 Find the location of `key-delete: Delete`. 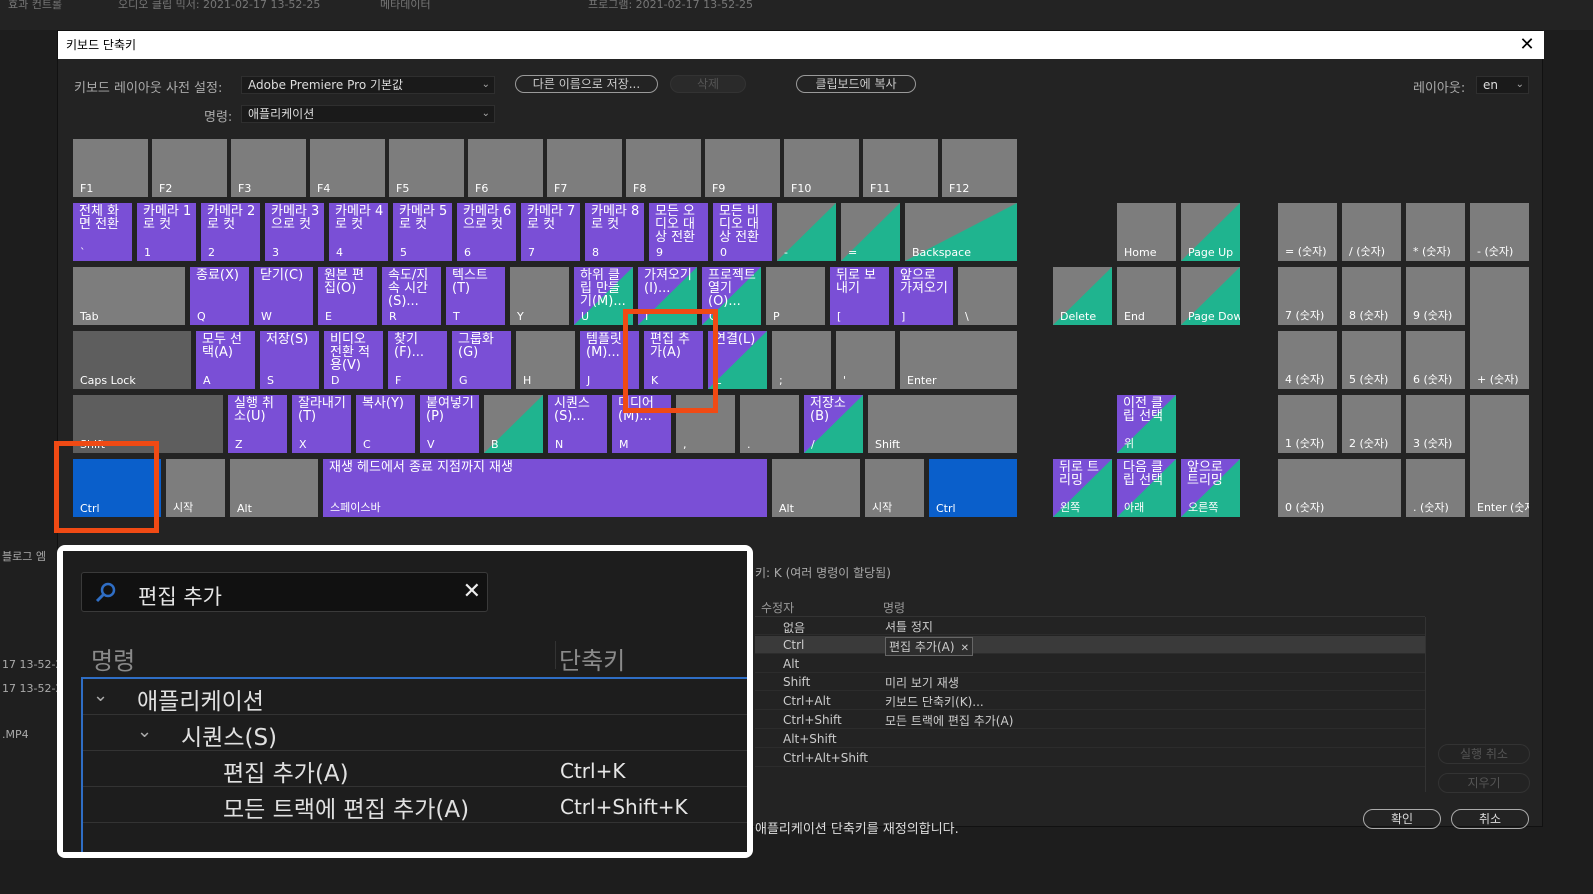

key-delete: Delete is located at coordinates (1082, 296).